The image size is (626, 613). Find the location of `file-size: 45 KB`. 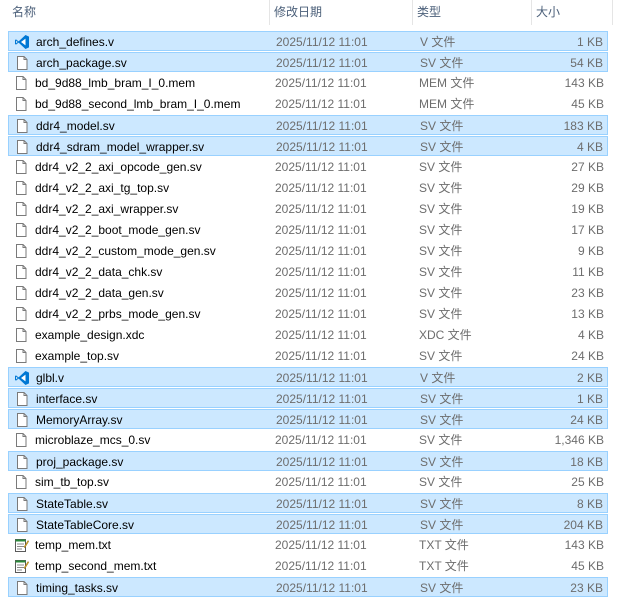

file-size: 45 KB is located at coordinates (587, 104).